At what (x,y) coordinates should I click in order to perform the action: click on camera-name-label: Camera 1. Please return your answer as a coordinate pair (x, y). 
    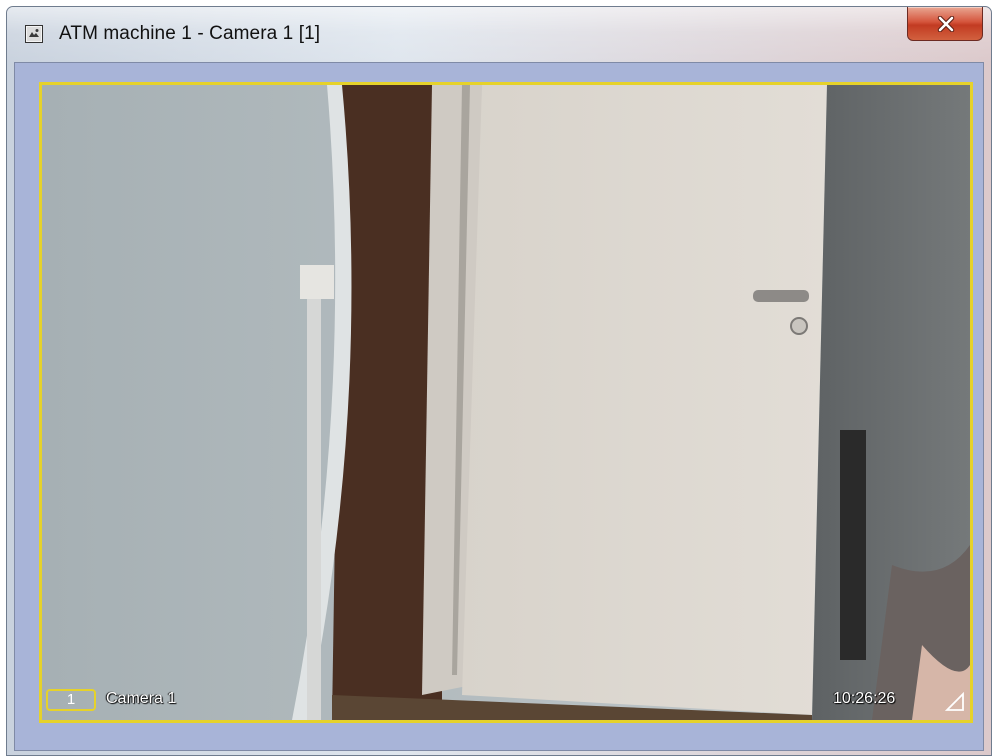
    Looking at the image, I should click on (141, 698).